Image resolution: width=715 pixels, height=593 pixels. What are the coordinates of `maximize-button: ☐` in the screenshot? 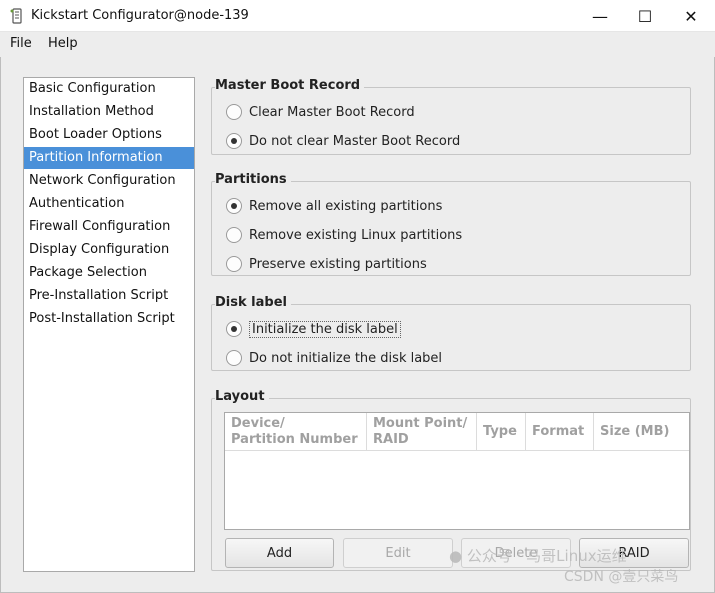 It's located at (645, 16).